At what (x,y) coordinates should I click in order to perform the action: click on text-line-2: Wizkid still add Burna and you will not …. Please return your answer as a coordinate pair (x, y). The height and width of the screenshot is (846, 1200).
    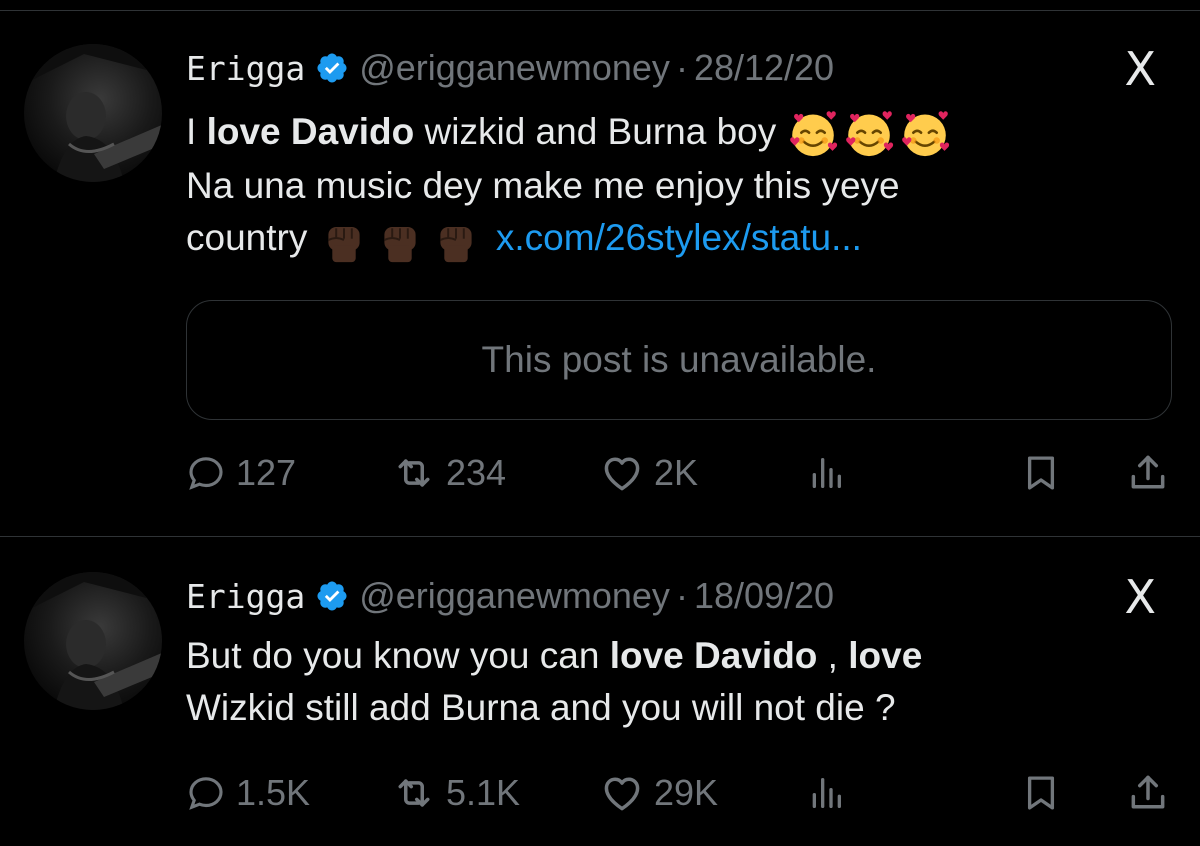
    Looking at the image, I should click on (541, 707).